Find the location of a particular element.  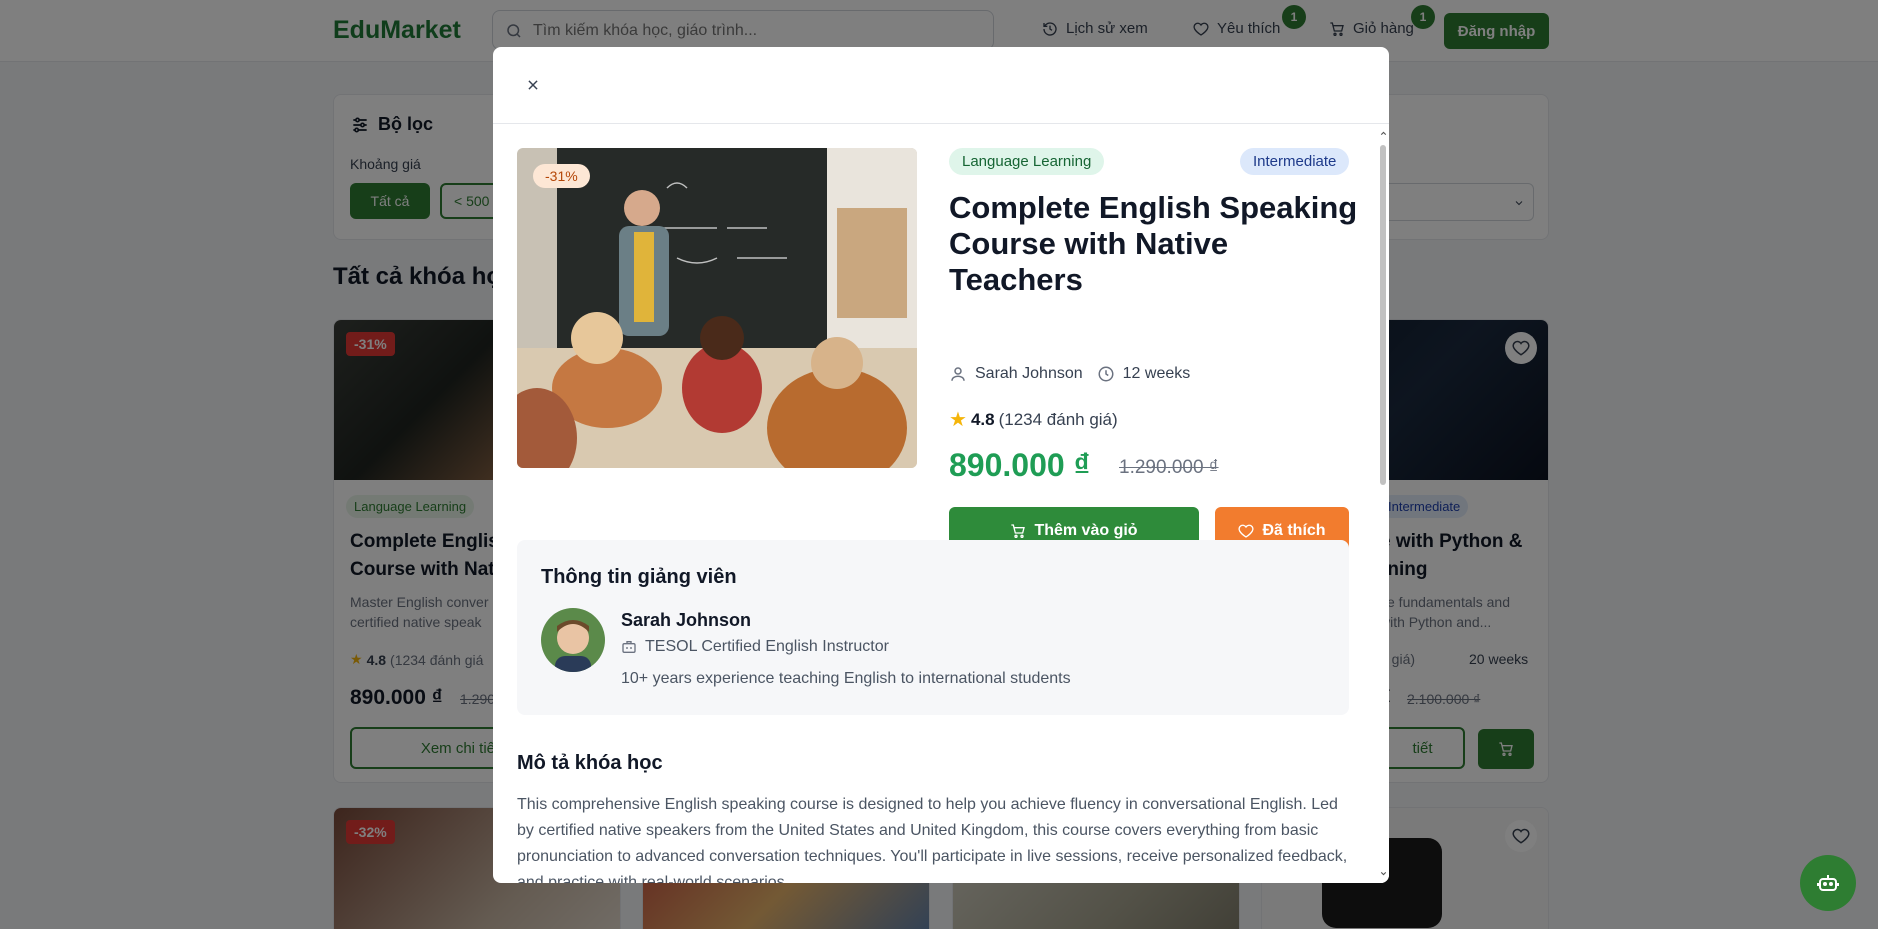

instructor-name: Sarah Johnson is located at coordinates (1029, 373).